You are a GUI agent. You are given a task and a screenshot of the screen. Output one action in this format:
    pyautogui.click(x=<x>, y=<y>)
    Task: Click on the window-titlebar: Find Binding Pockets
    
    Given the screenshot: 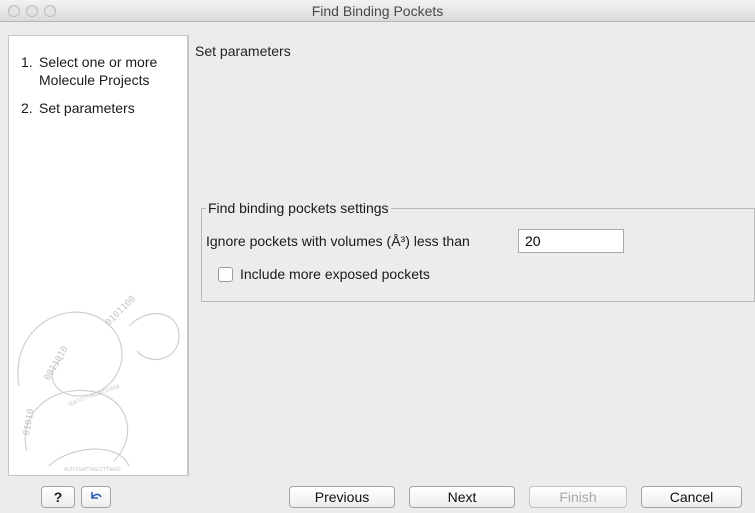 What is the action you would take?
    pyautogui.click(x=377, y=11)
    